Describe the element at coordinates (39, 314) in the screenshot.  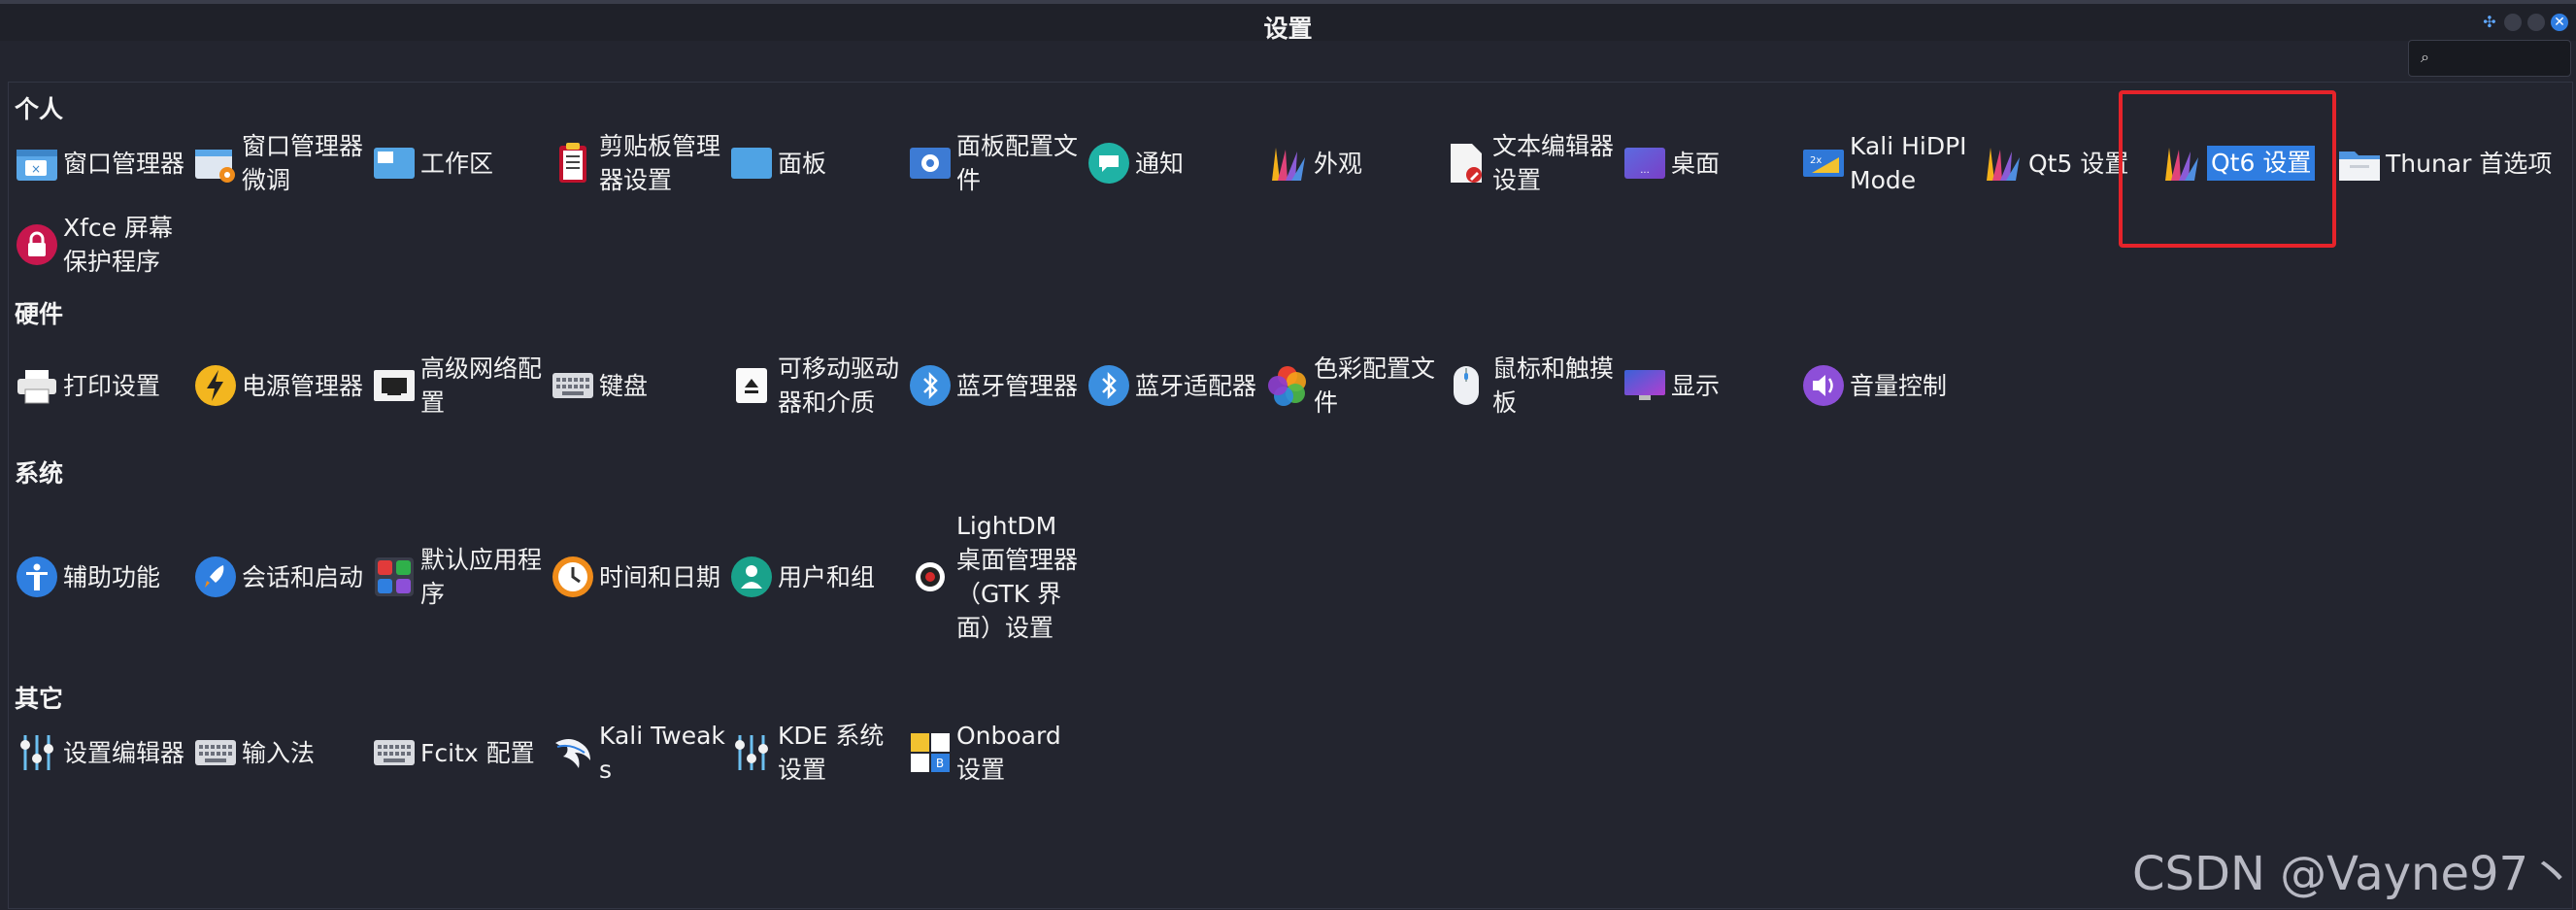
I see `category-hardware: 硬件` at that location.